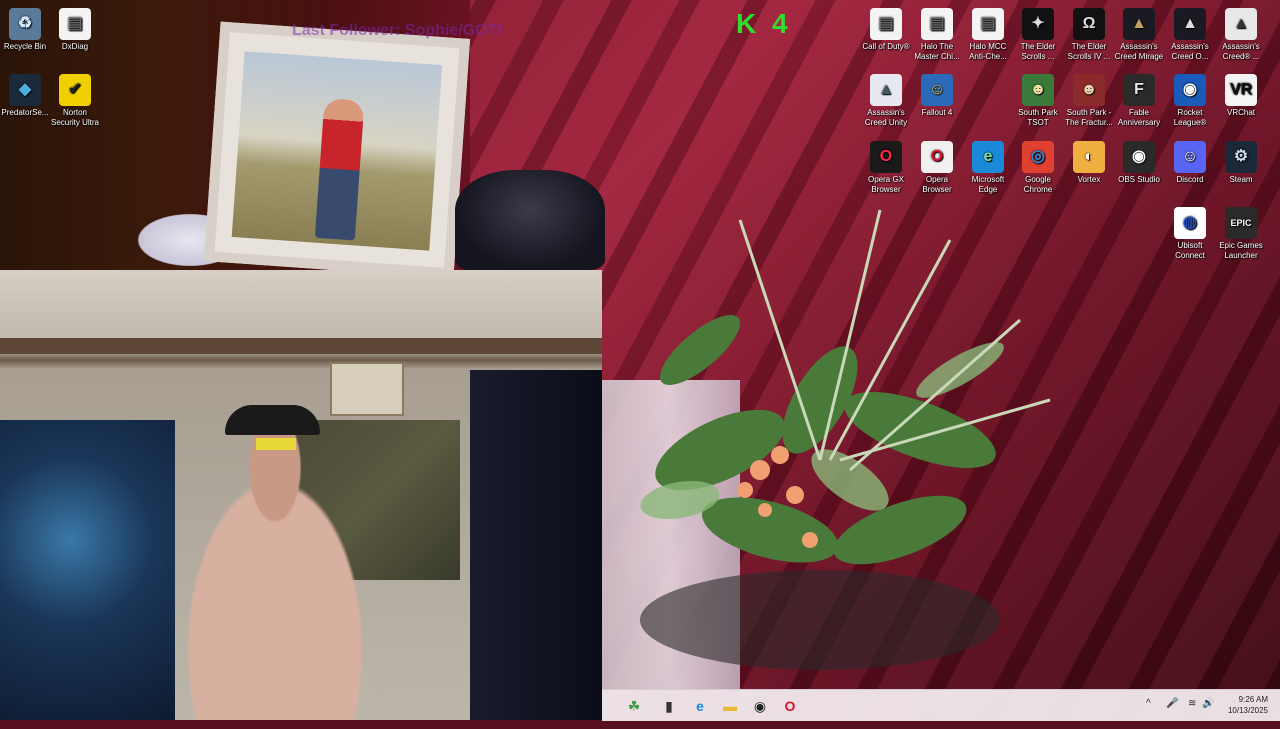 This screenshot has width=1280, height=729. What do you see at coordinates (1038, 157) in the screenshot?
I see `chrome-icon: ◎` at bounding box center [1038, 157].